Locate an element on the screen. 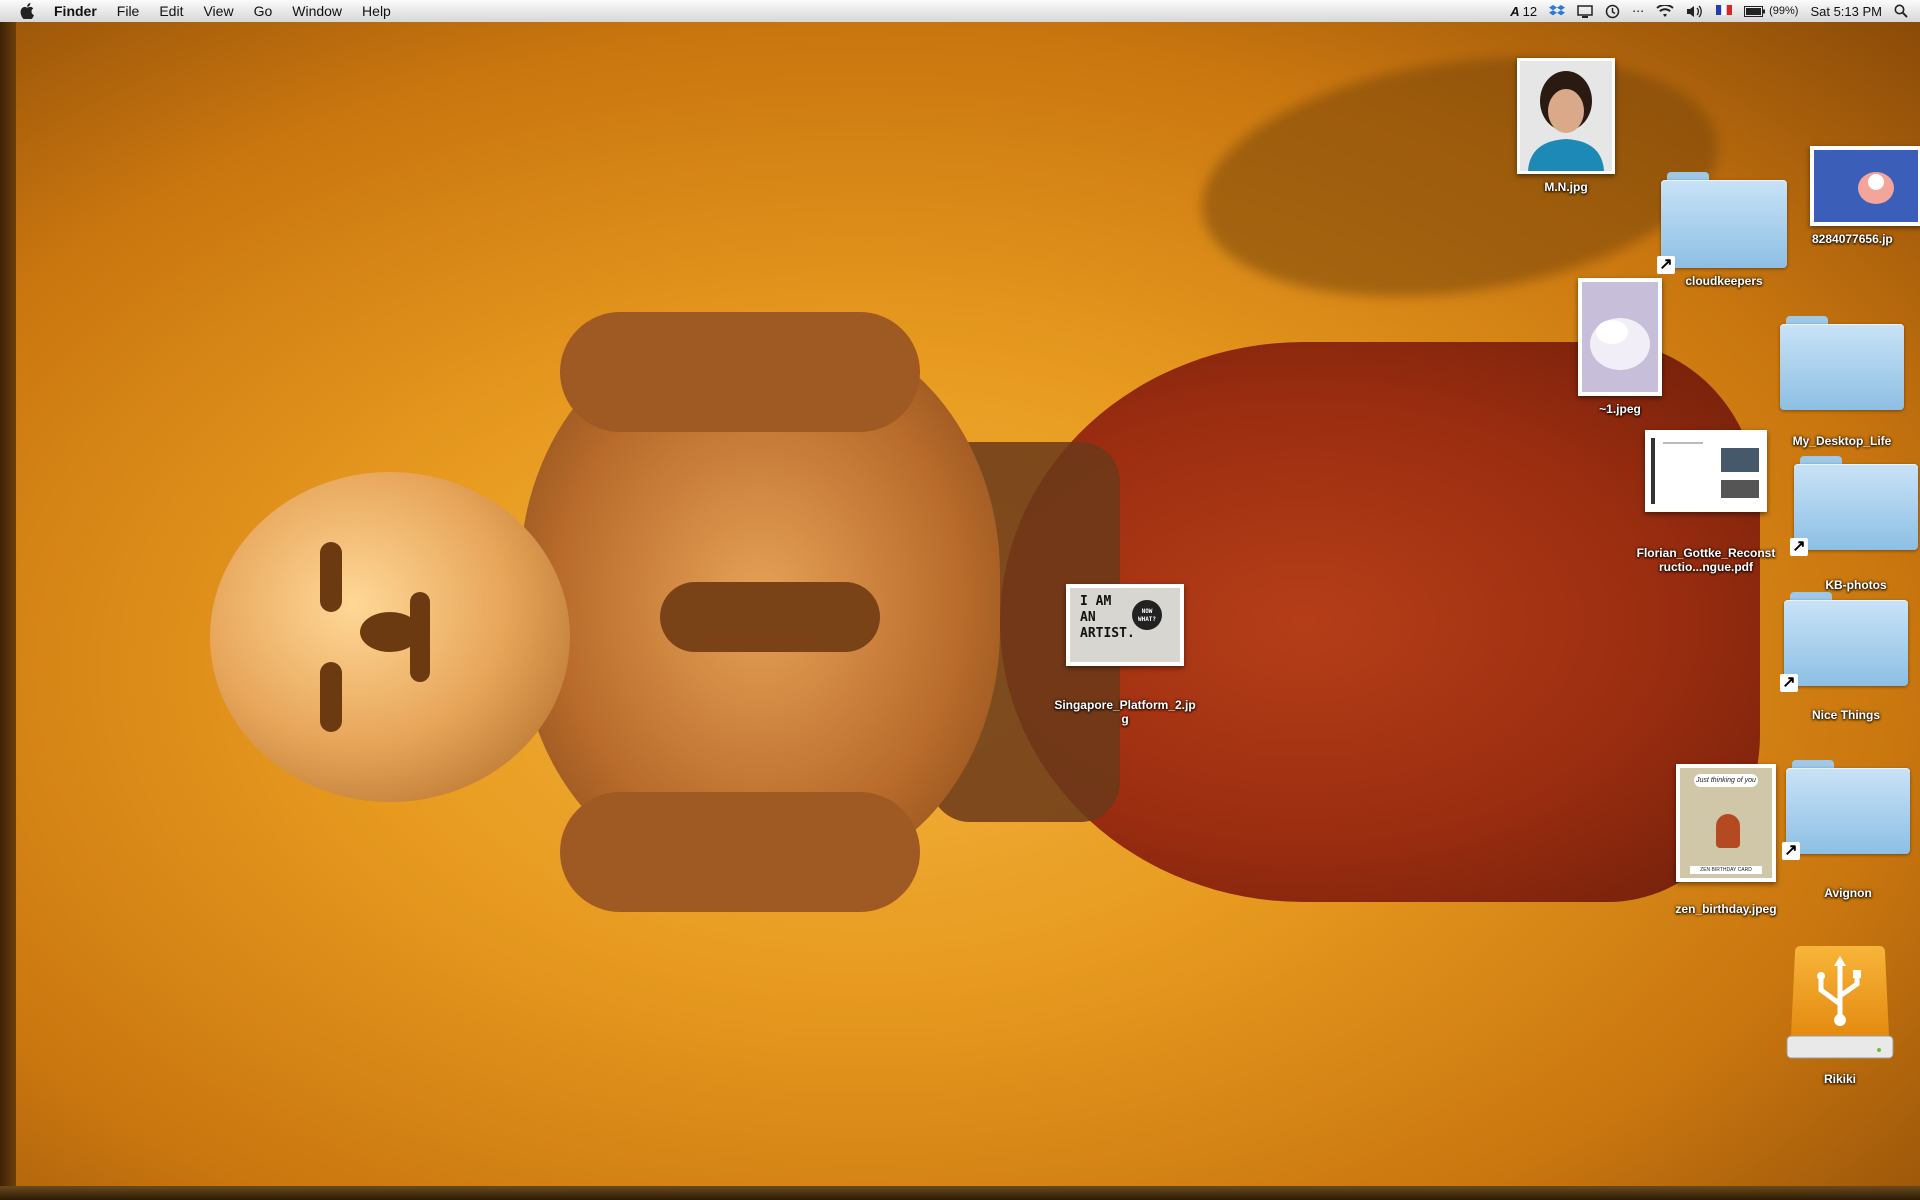  dropbox-icon is located at coordinates (1557, 11).